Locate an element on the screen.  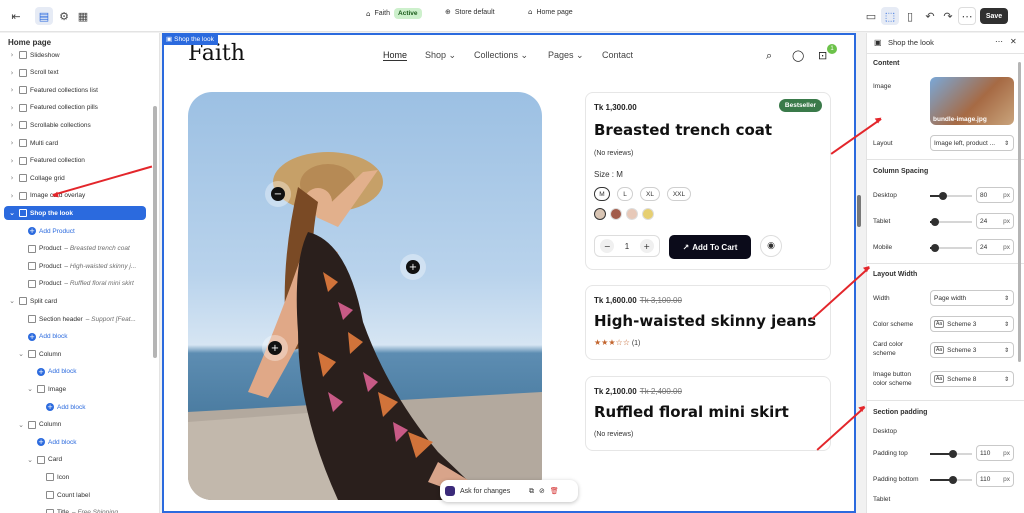
section-item: ⌄ Shop the look is located at coordinates (75, 213).